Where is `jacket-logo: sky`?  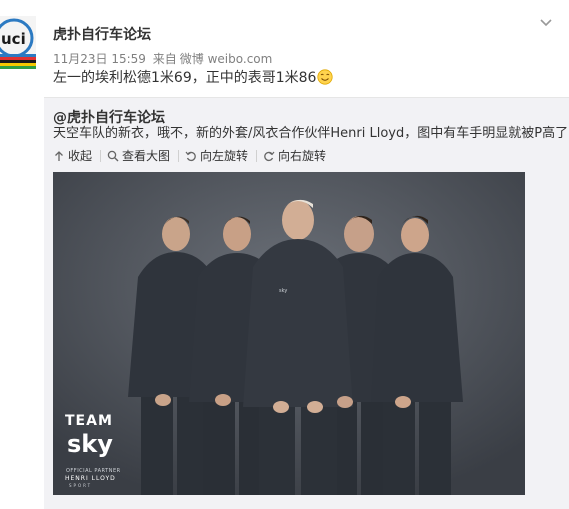 jacket-logo: sky is located at coordinates (283, 291).